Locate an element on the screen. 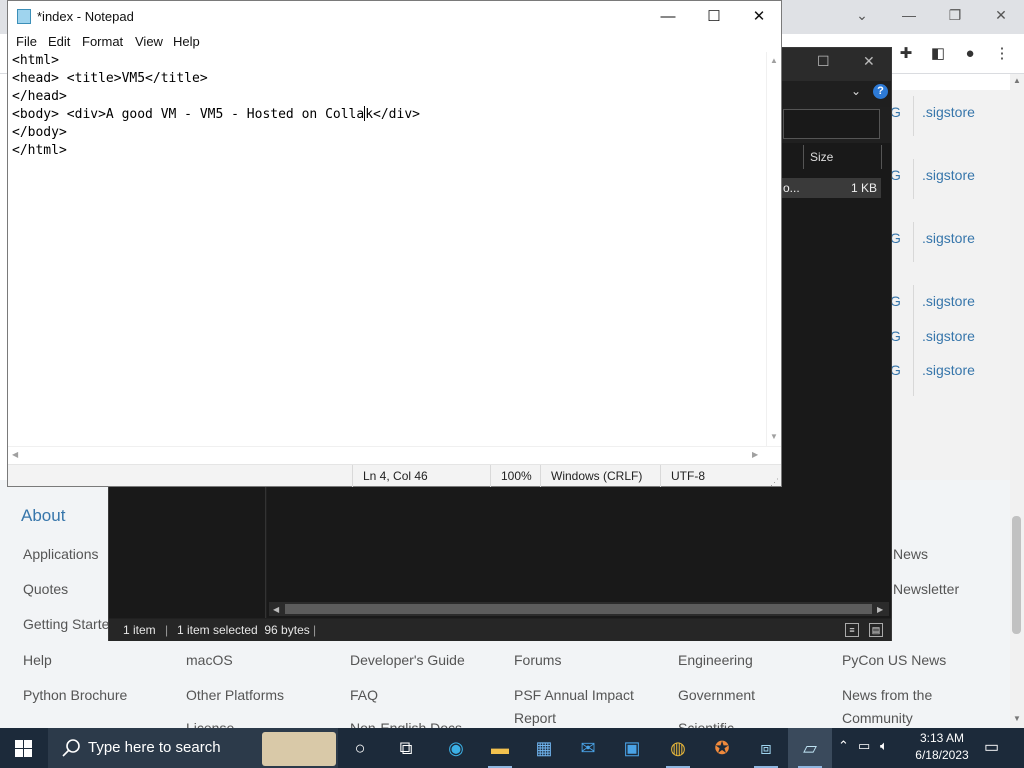 The width and height of the screenshot is (1024, 768). footer-link: Engineering is located at coordinates (715, 660).